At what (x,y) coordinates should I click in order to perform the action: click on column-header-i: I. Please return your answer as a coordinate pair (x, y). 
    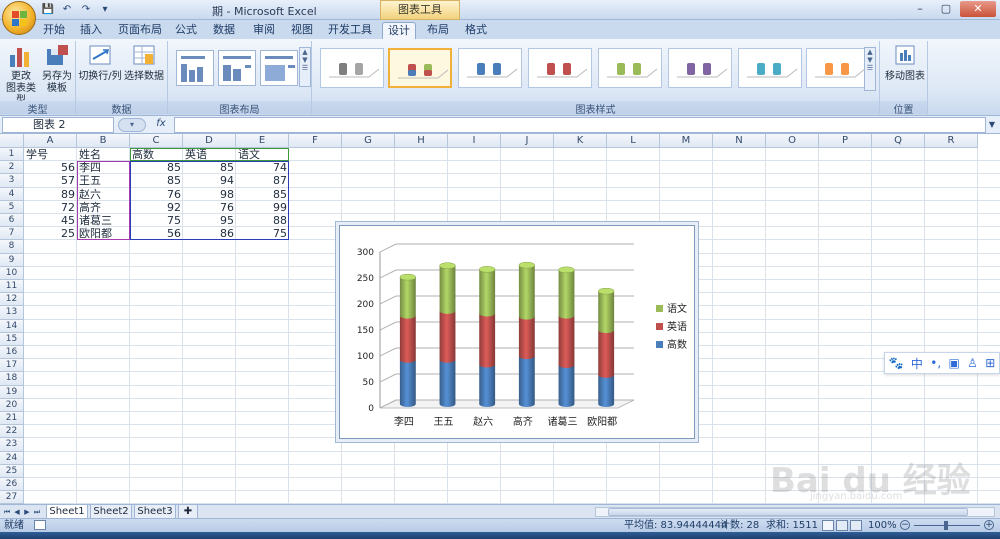
    Looking at the image, I should click on (474, 141).